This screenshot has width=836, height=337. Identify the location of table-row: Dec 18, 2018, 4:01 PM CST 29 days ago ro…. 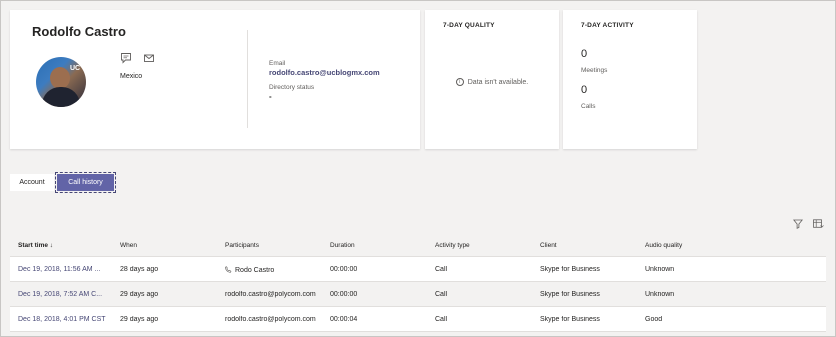
(418, 319).